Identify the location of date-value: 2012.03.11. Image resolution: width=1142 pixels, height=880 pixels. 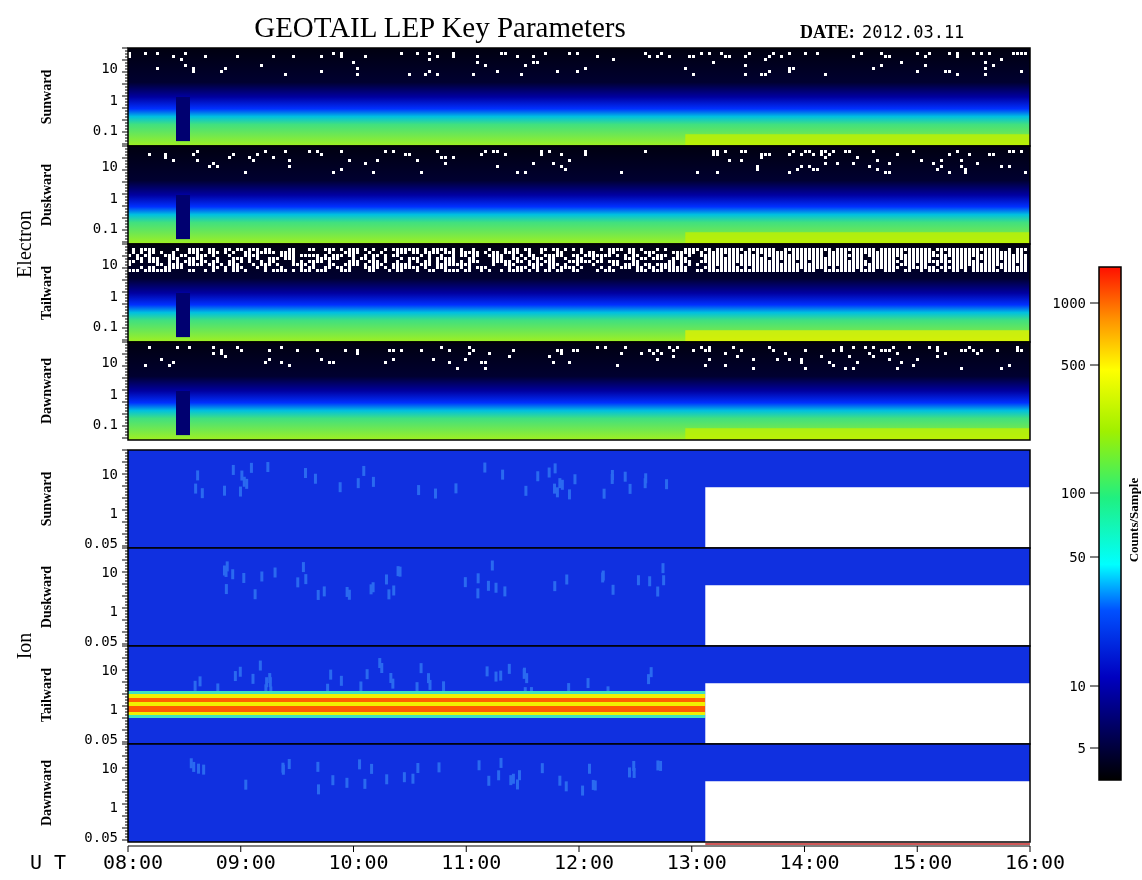
(913, 32).